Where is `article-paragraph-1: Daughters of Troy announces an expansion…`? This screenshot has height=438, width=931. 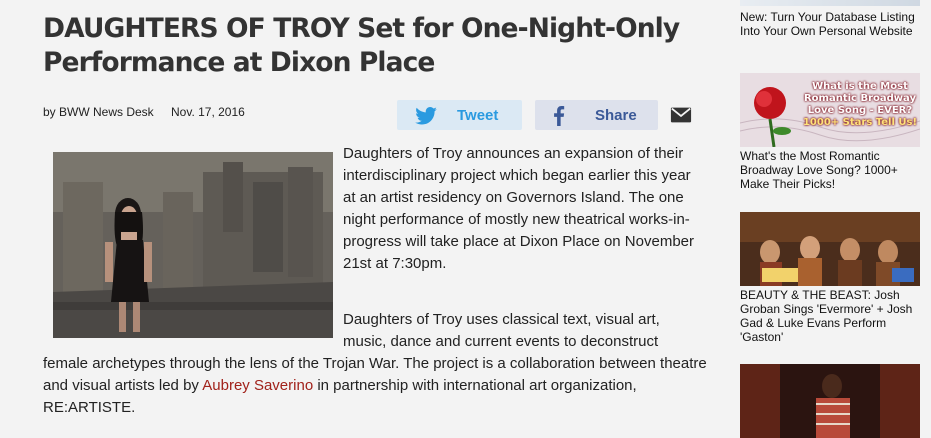 article-paragraph-1: Daughters of Troy announces an expansion… is located at coordinates (518, 208).